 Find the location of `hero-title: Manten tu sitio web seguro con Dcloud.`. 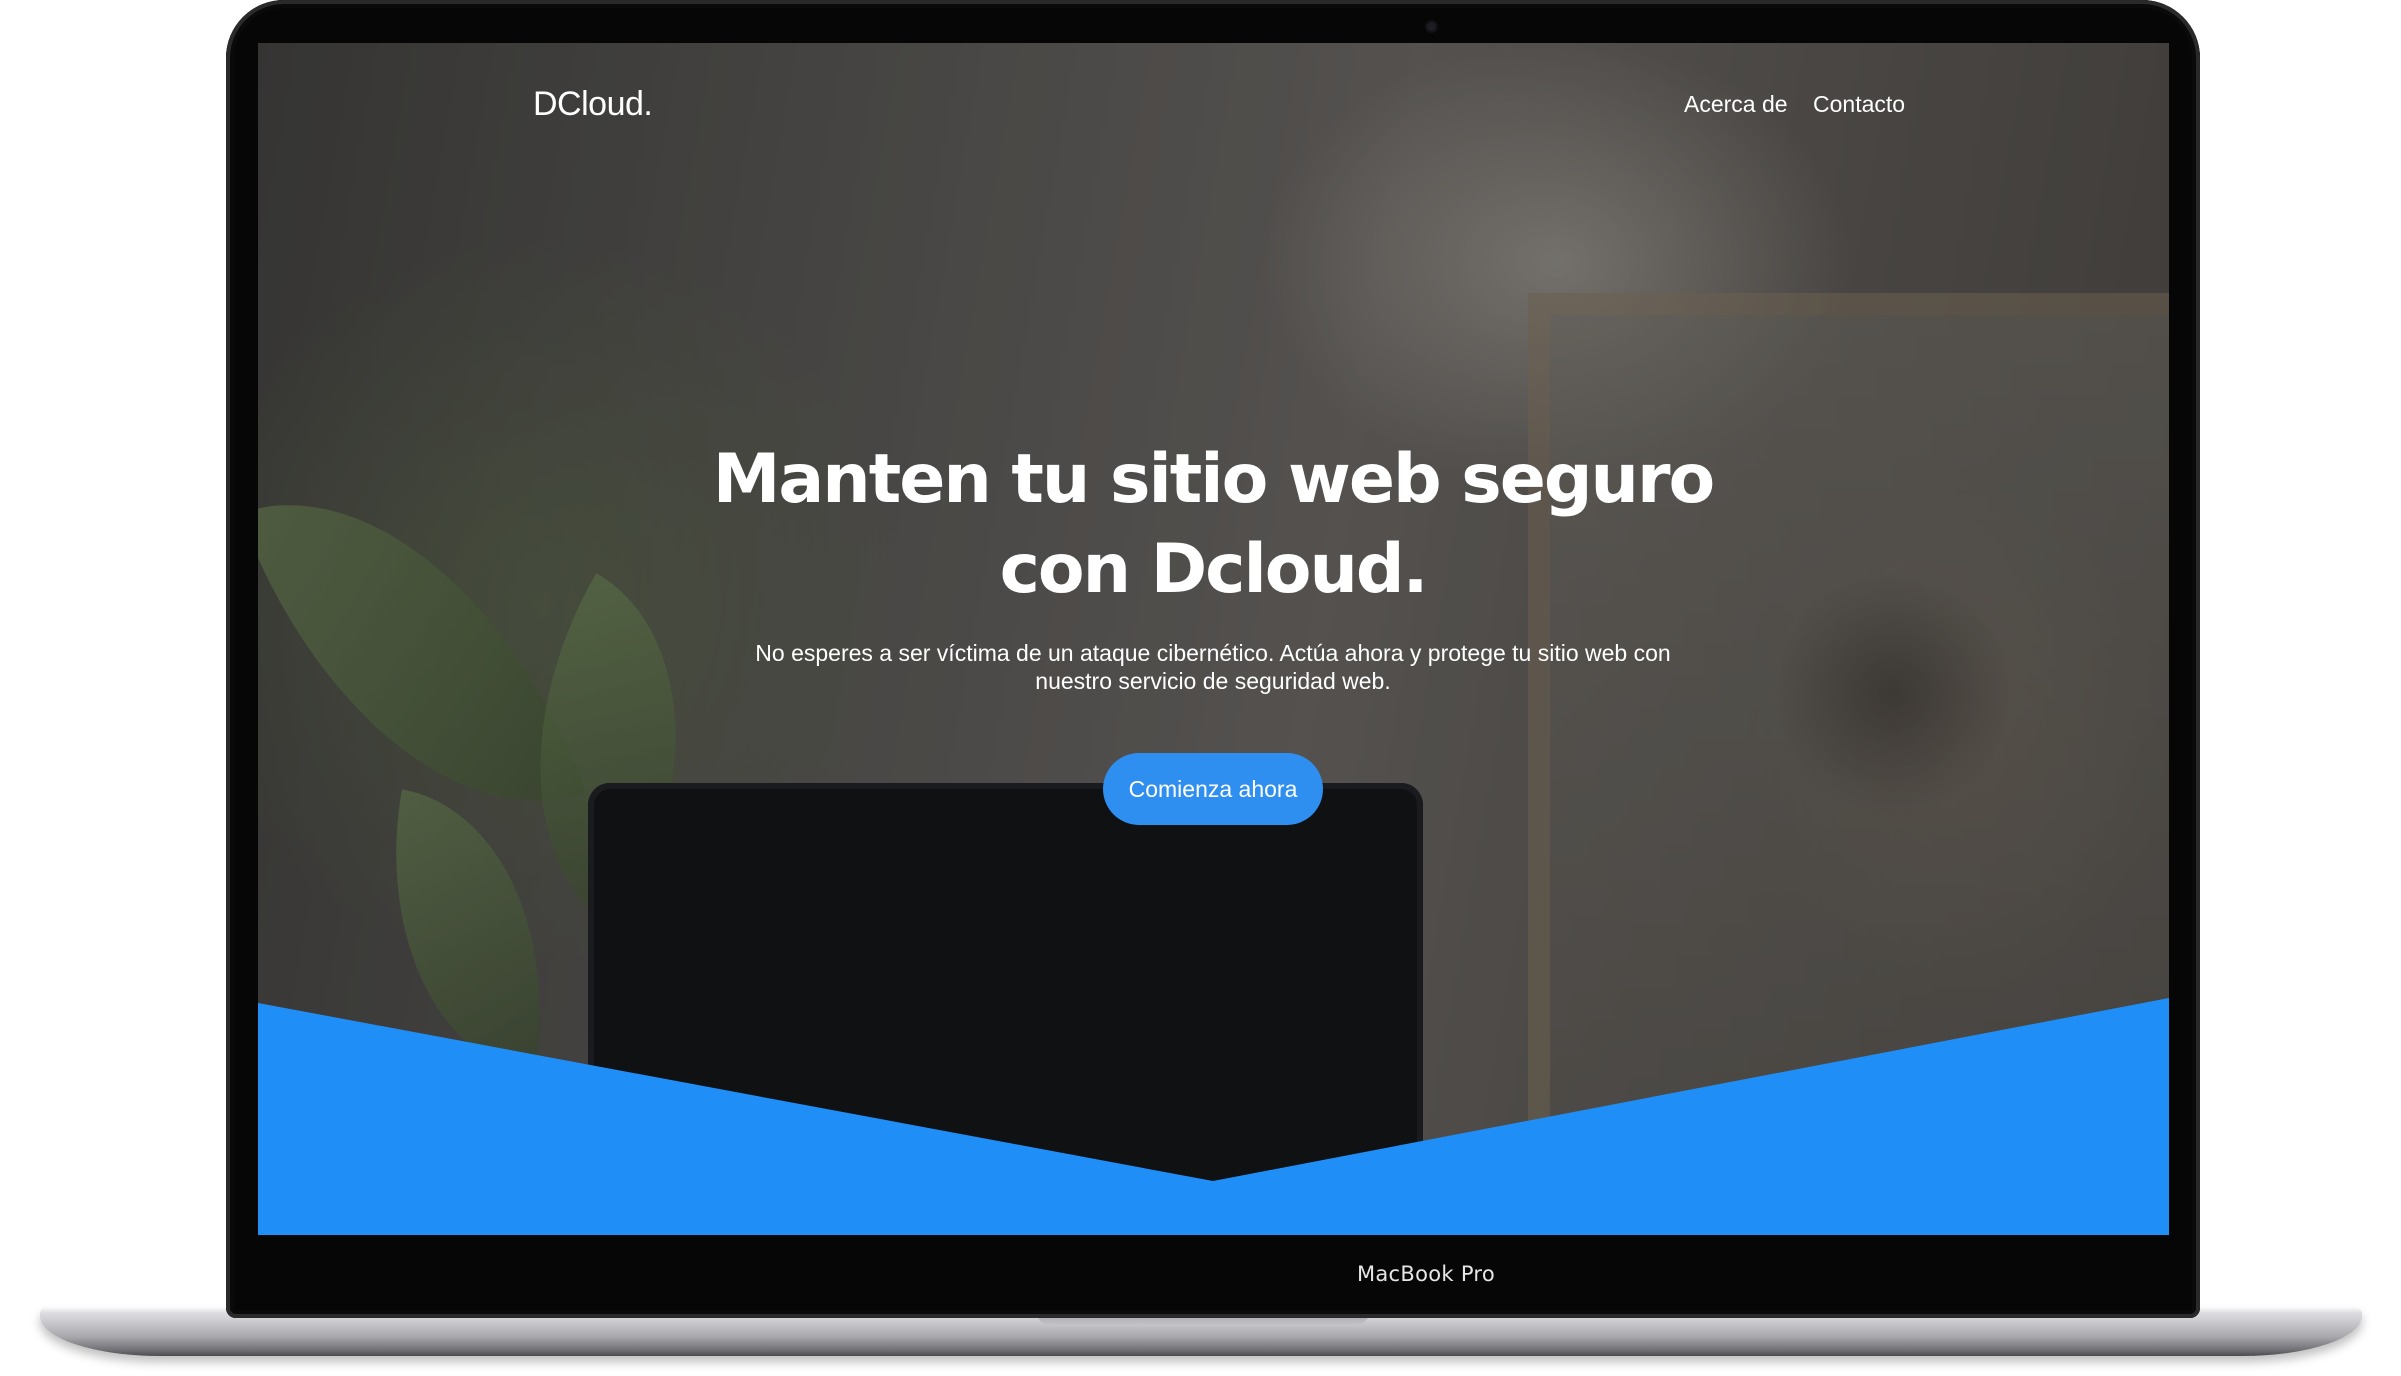

hero-title: Manten tu sitio web seguro con Dcloud. is located at coordinates (1213, 524).